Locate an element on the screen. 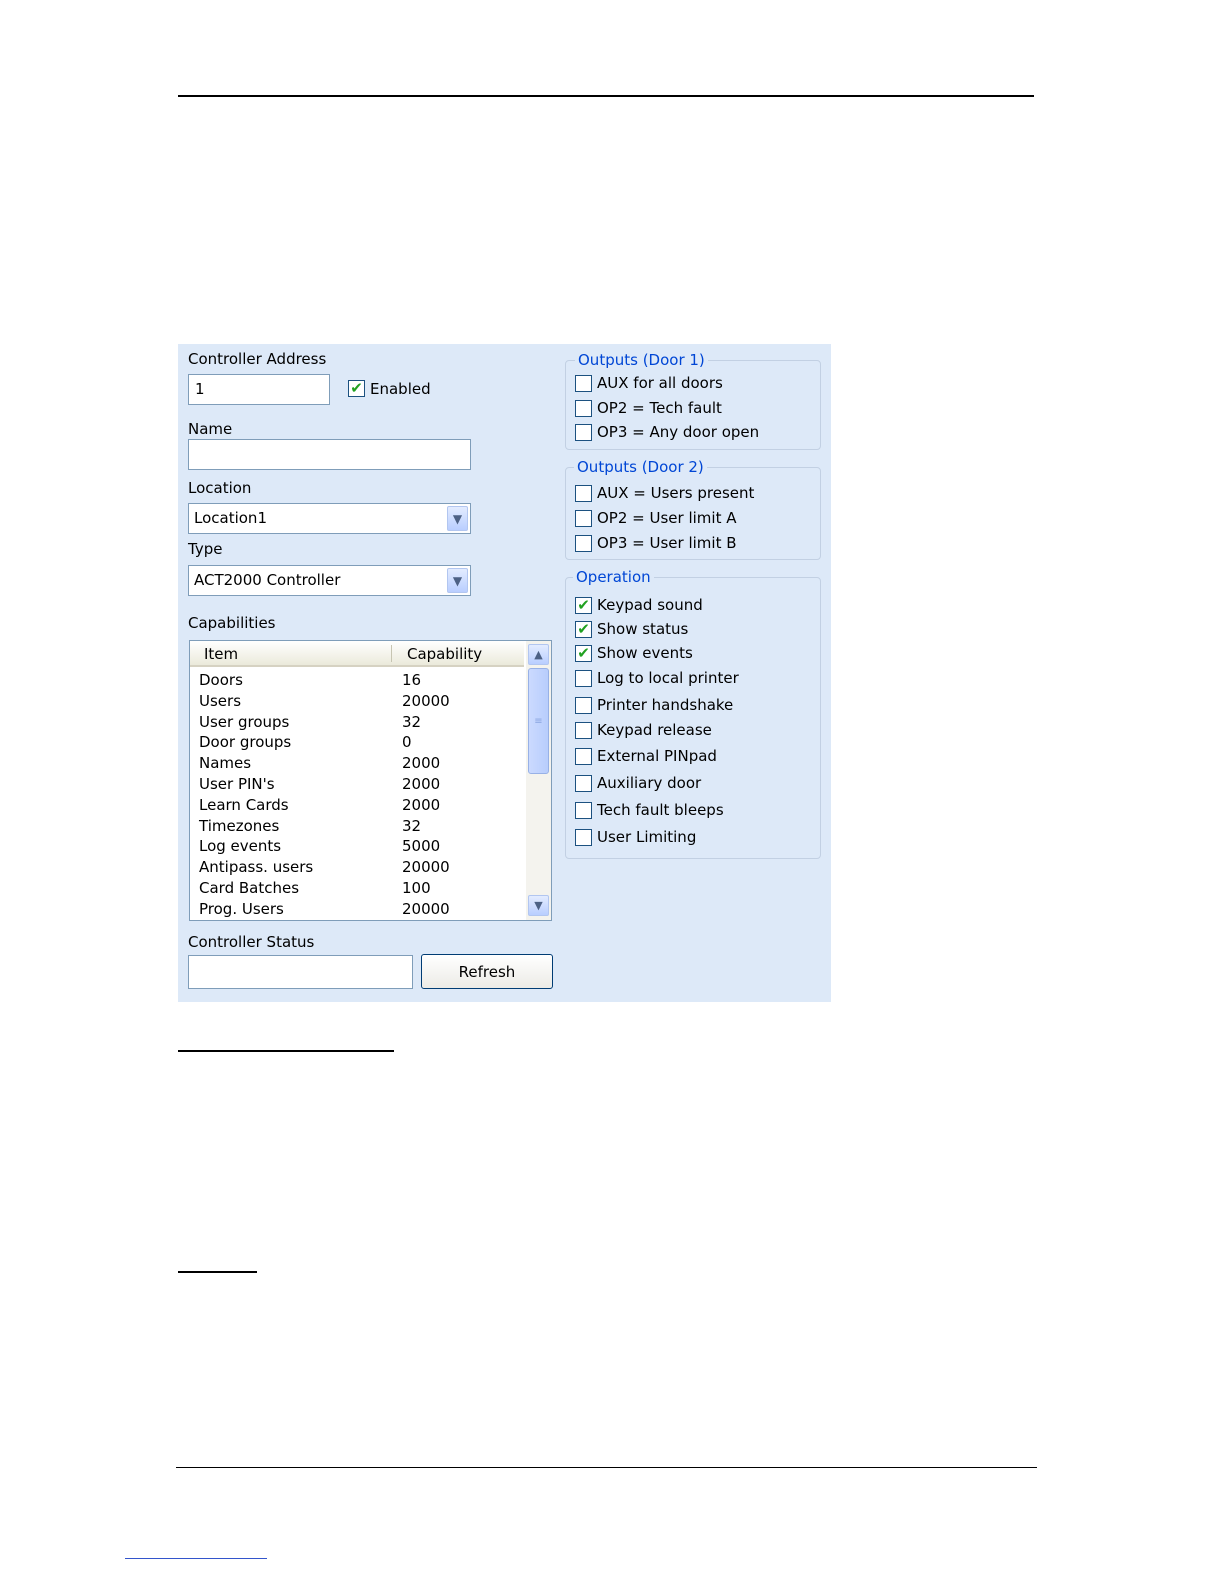 The height and width of the screenshot is (1584, 1224). capability-item: Prog. Users is located at coordinates (241, 908).